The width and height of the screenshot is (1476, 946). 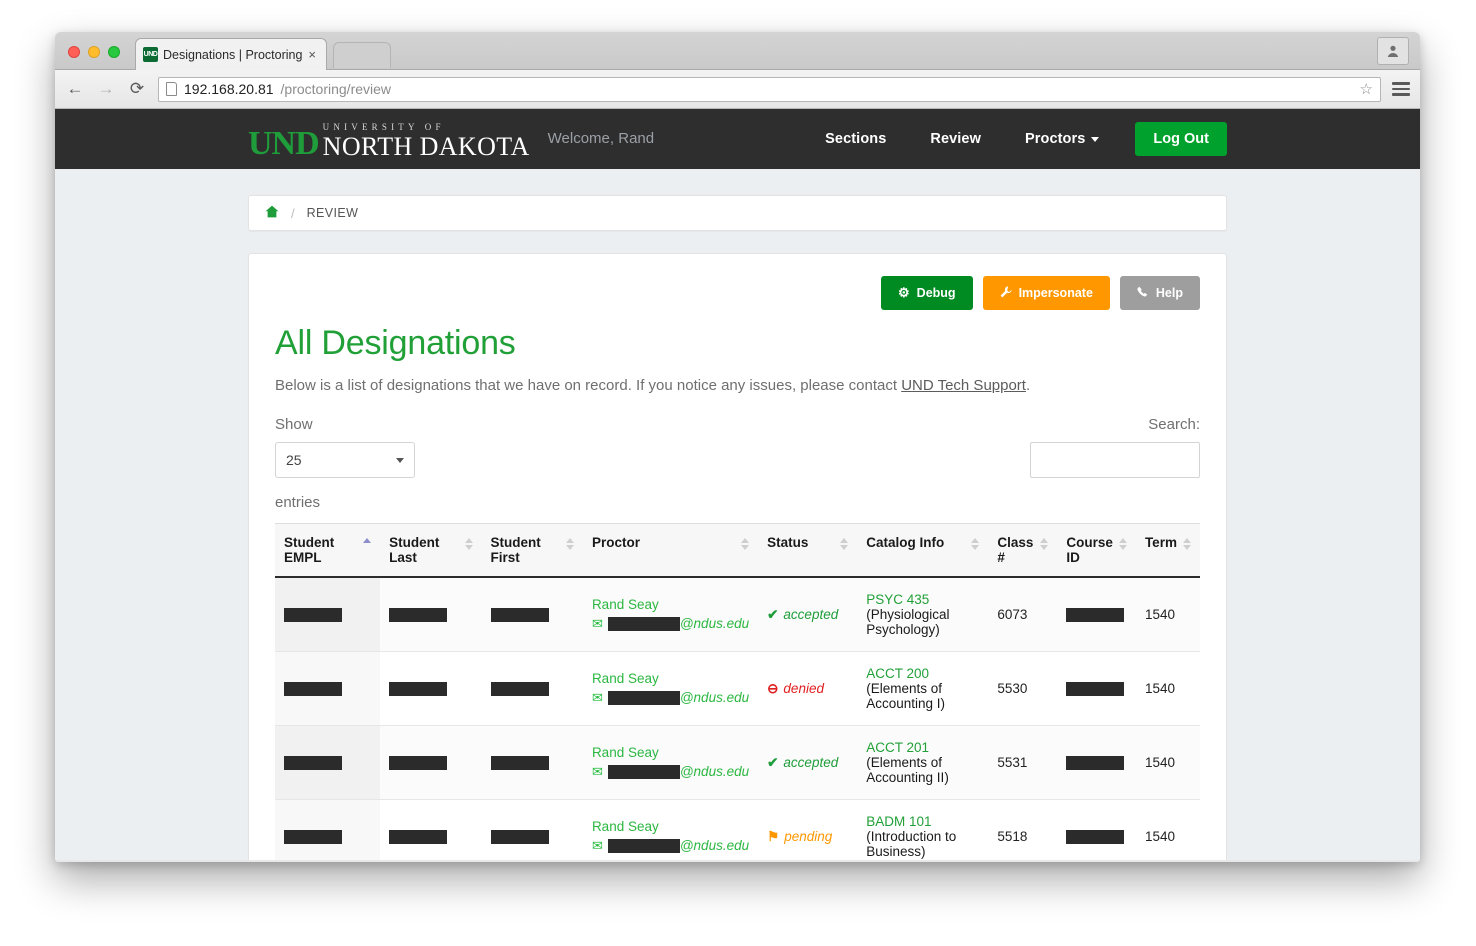 What do you see at coordinates (1115, 460) in the screenshot?
I see `search-input` at bounding box center [1115, 460].